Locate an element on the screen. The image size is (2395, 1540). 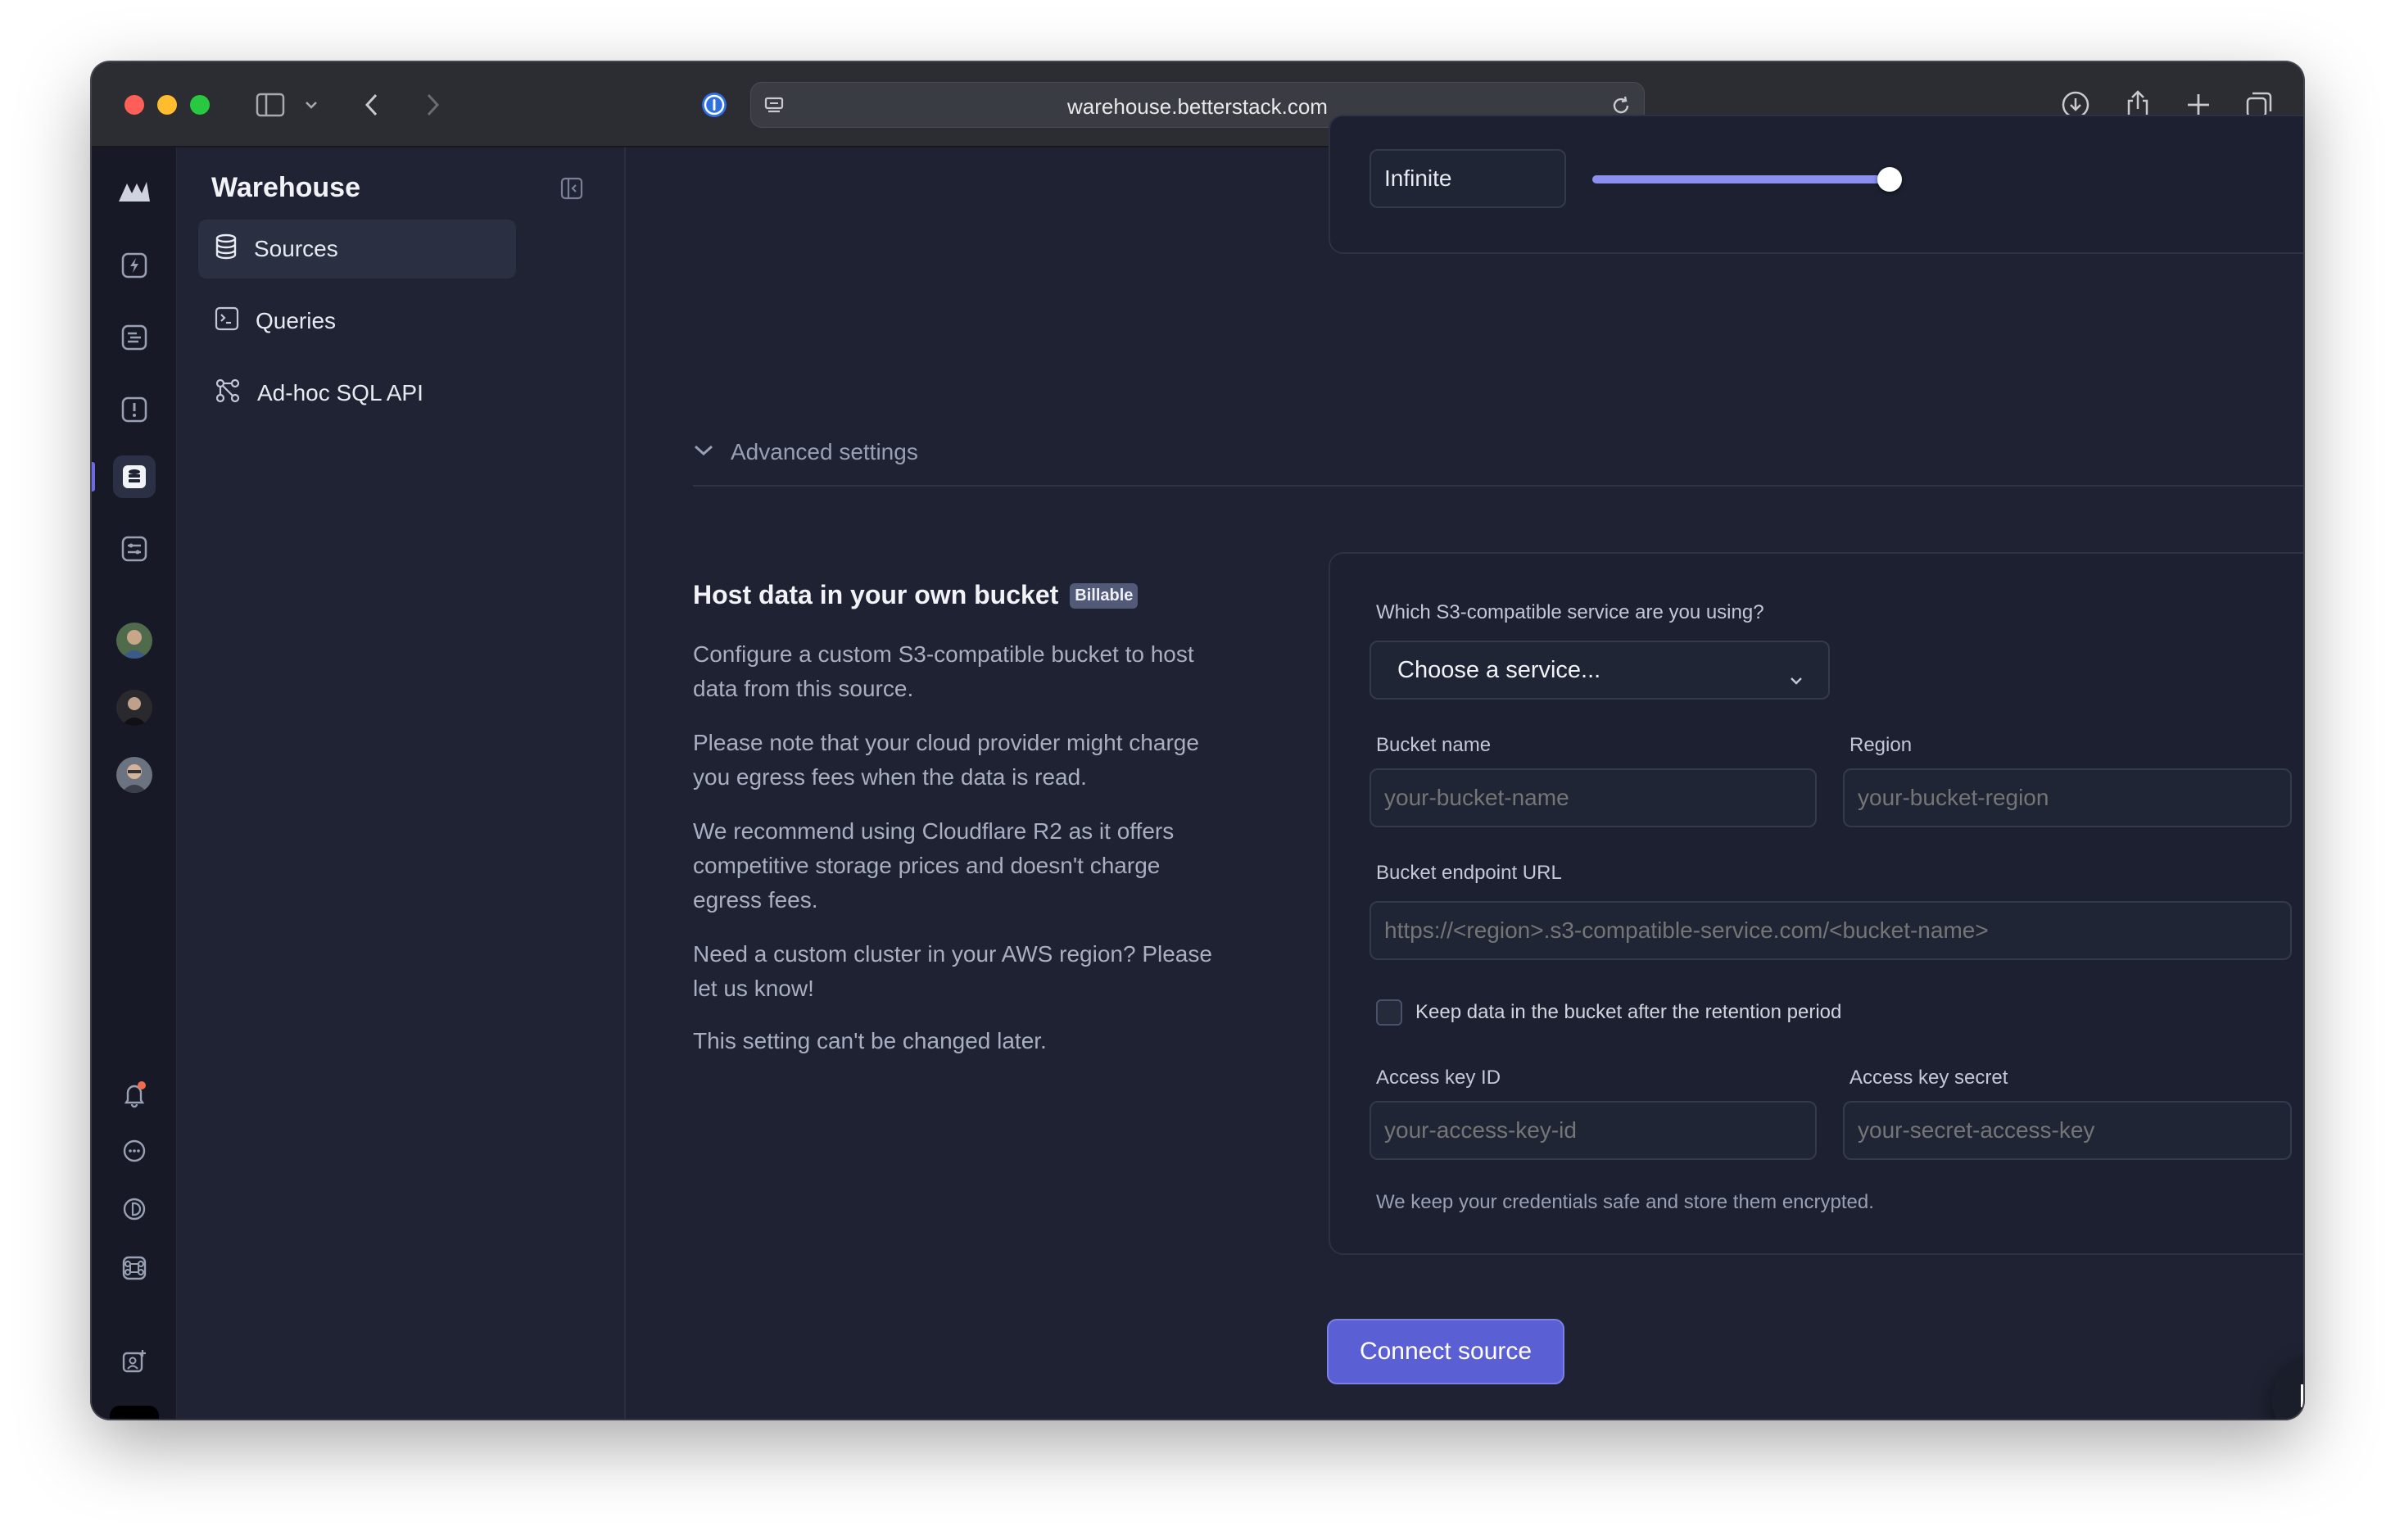
bucket-section-heading: Host data in your own bucket Billable is located at coordinates (916, 595).